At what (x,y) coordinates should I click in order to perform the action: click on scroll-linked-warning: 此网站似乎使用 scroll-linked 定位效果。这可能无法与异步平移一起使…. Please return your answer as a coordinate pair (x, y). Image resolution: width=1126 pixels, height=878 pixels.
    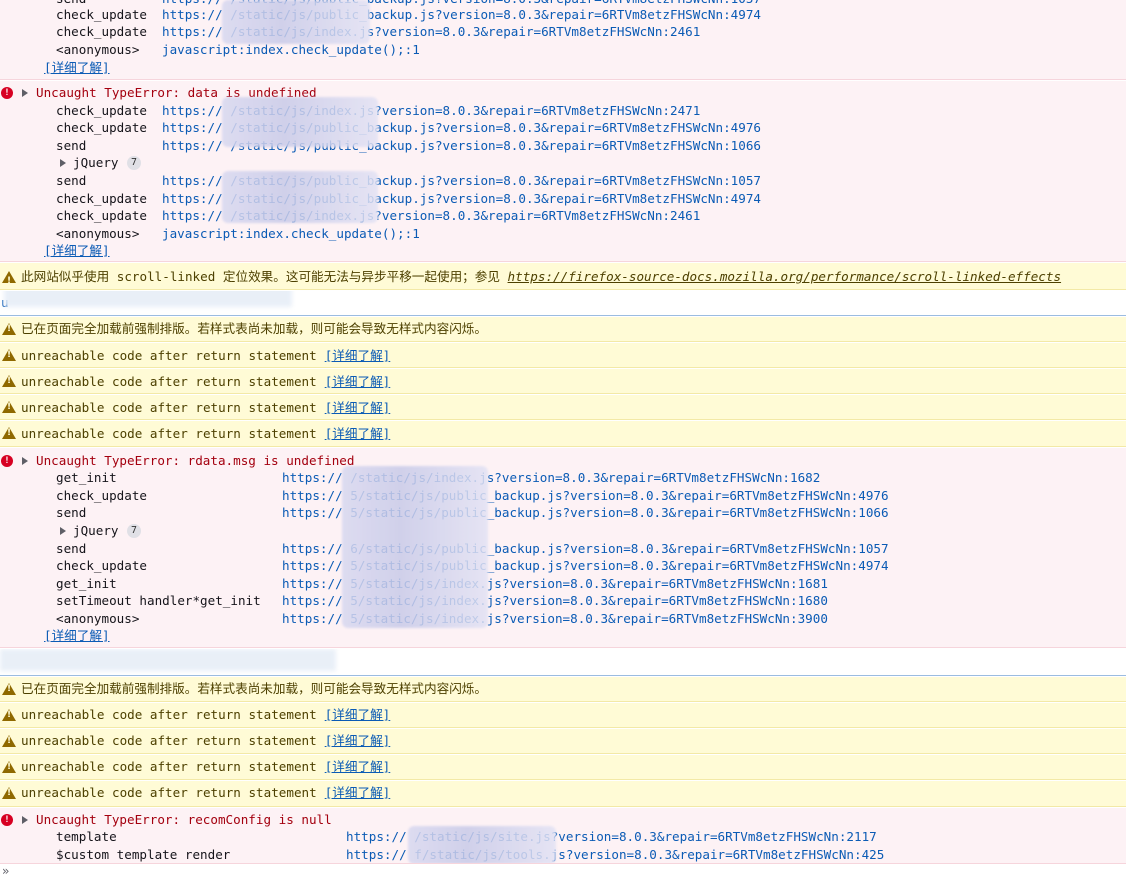
    Looking at the image, I should click on (563, 276).